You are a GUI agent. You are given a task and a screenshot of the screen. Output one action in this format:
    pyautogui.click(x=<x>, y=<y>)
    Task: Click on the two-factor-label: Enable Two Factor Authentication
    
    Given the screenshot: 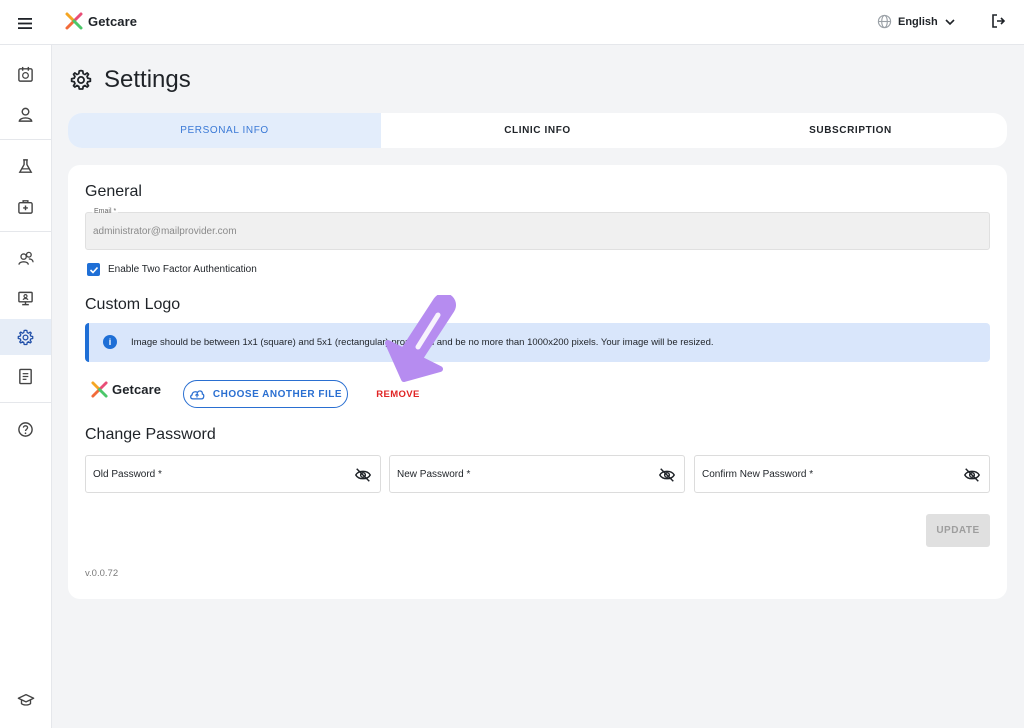 What is the action you would take?
    pyautogui.click(x=182, y=269)
    